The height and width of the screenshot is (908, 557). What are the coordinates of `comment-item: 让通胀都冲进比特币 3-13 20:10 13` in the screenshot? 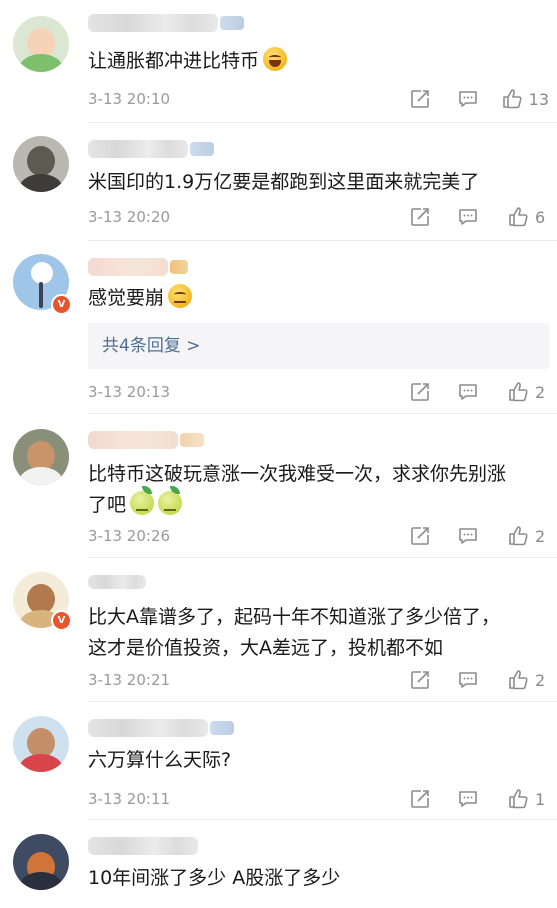 It's located at (278, 61).